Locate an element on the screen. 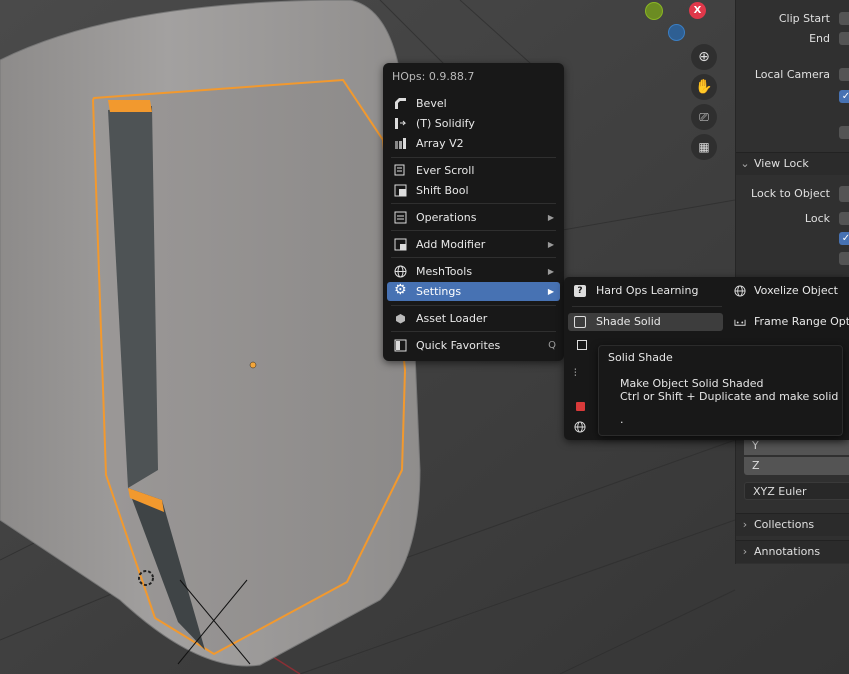 The width and height of the screenshot is (849, 674). menu-item-wire is located at coordinates (583, 344).